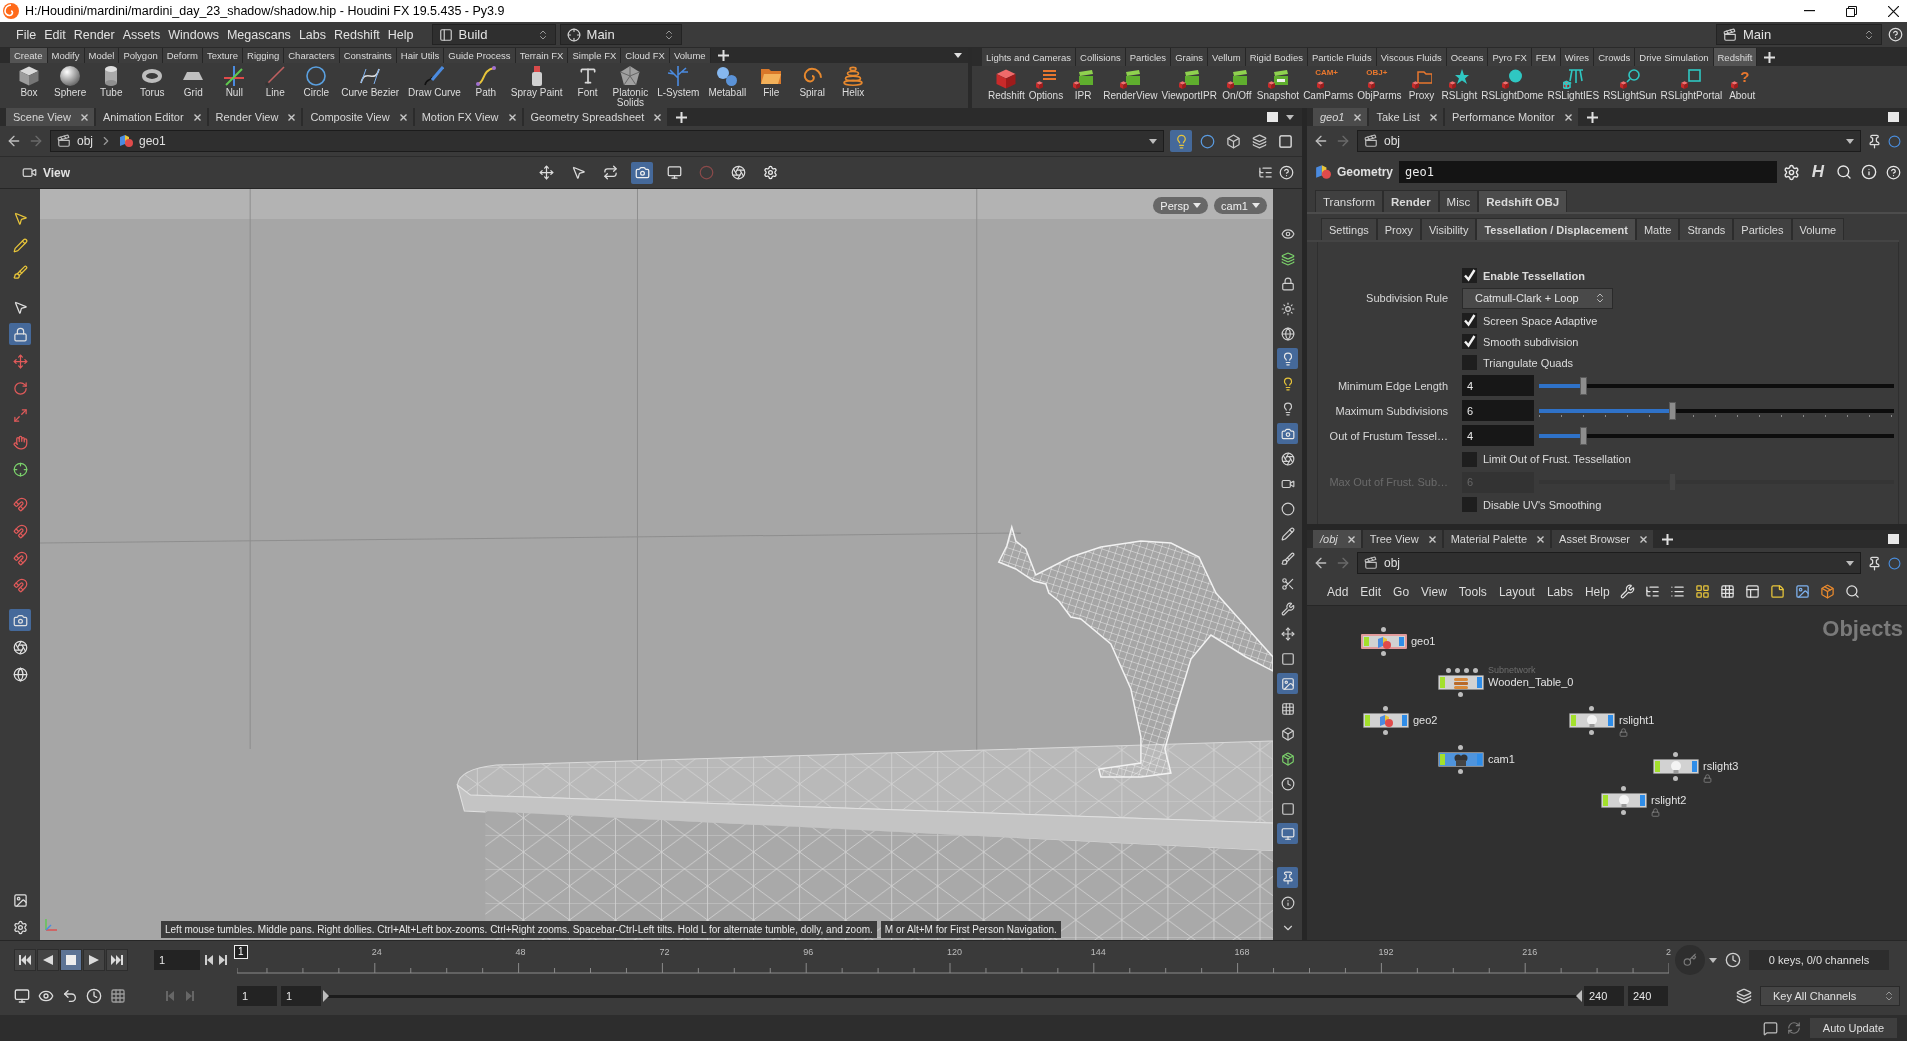 This screenshot has height=1041, width=1907. Describe the element at coordinates (1648, 996) in the screenshot. I see `range-end-field: 240` at that location.